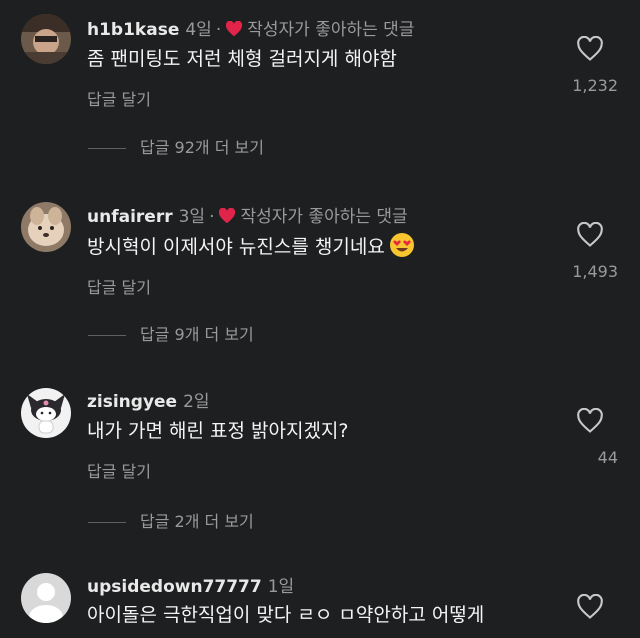  I want to click on view-more-replies-button: 답글 92개 더 보기, so click(176, 146).